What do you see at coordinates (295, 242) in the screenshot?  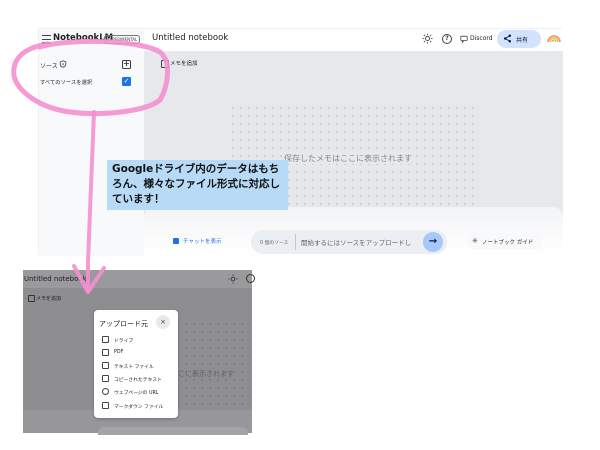 I see `input-divider` at bounding box center [295, 242].